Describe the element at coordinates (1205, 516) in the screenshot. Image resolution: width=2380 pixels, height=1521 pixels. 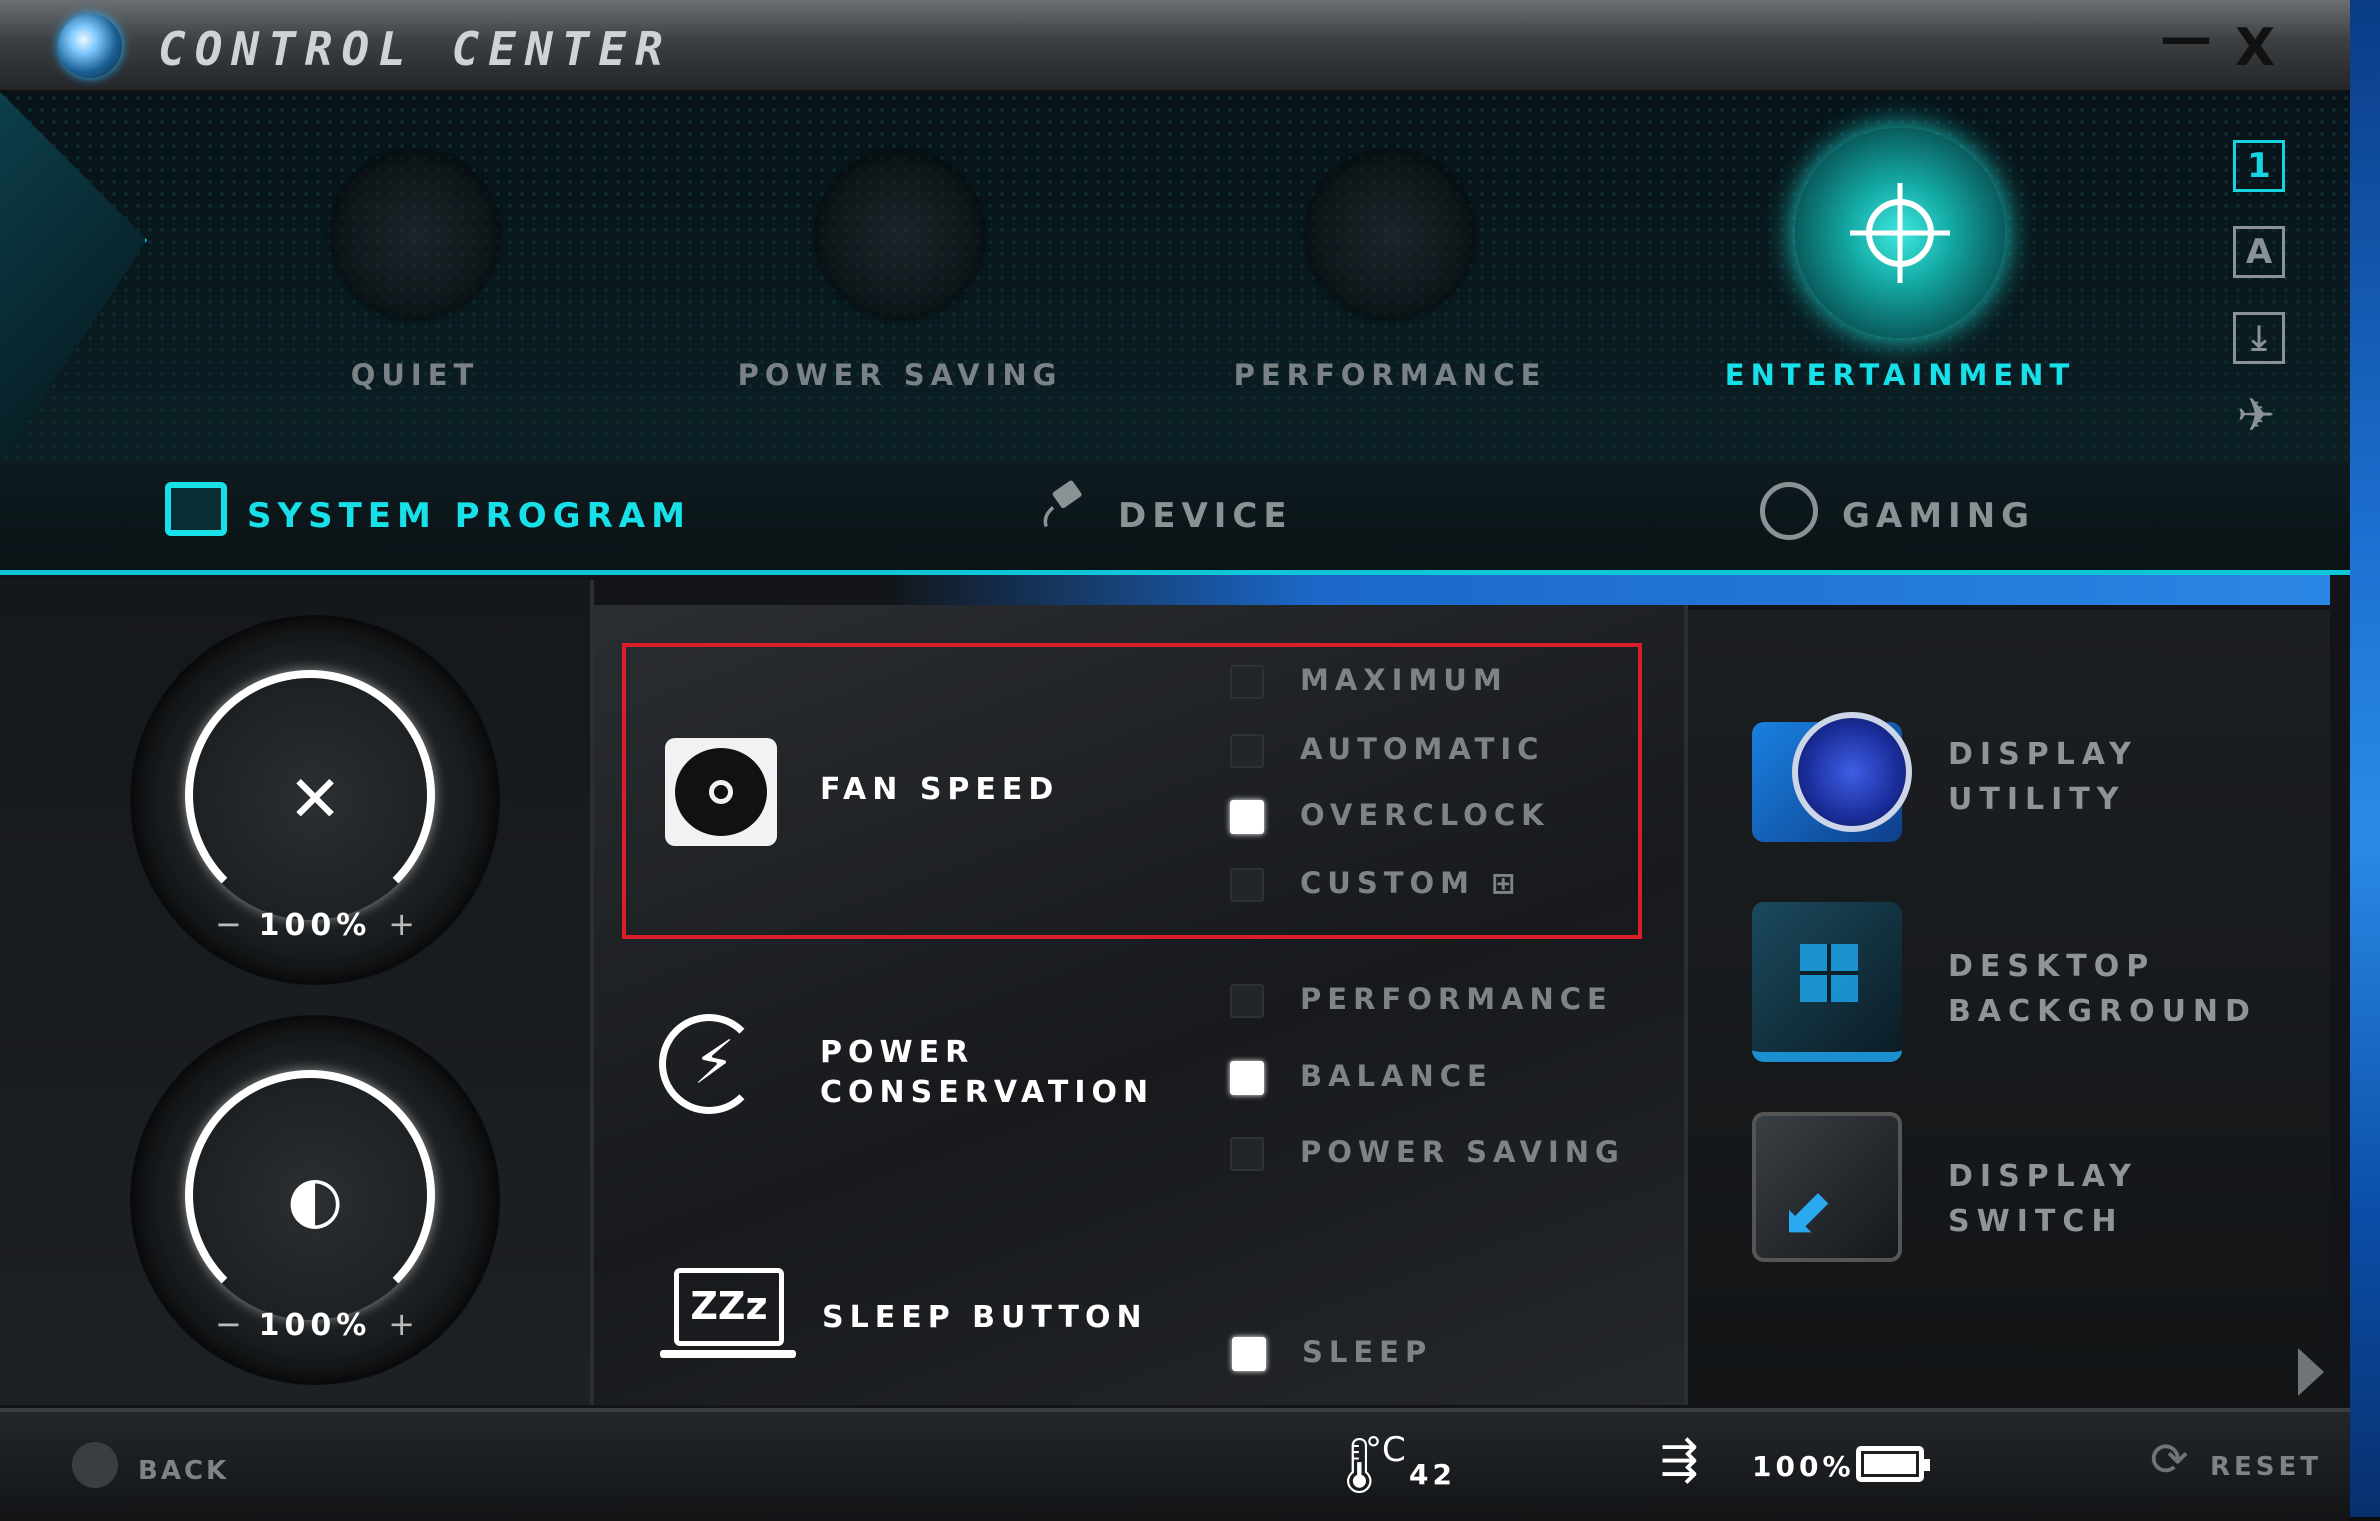
I see `tab-label: DEVICE` at that location.